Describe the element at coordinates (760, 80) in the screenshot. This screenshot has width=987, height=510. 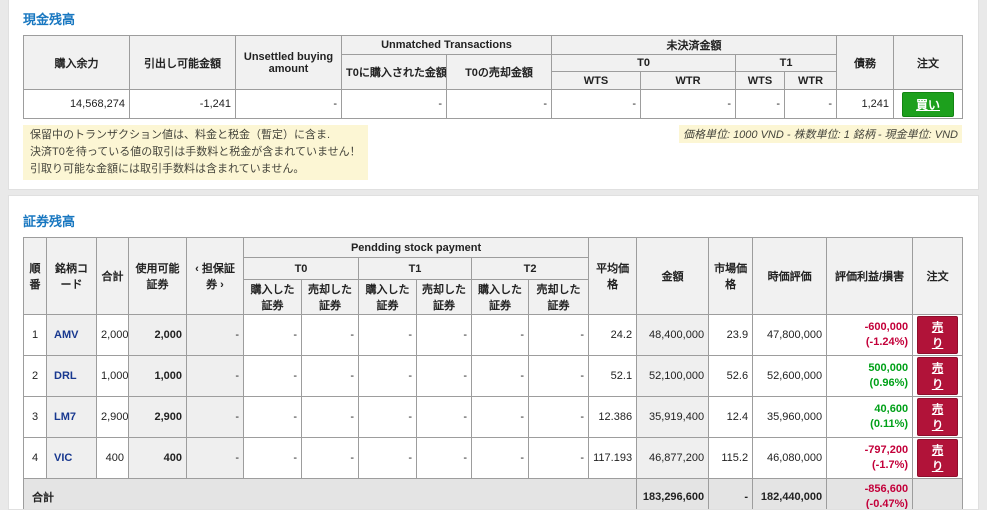
I see `col-header-t1-wts: WTS` at that location.